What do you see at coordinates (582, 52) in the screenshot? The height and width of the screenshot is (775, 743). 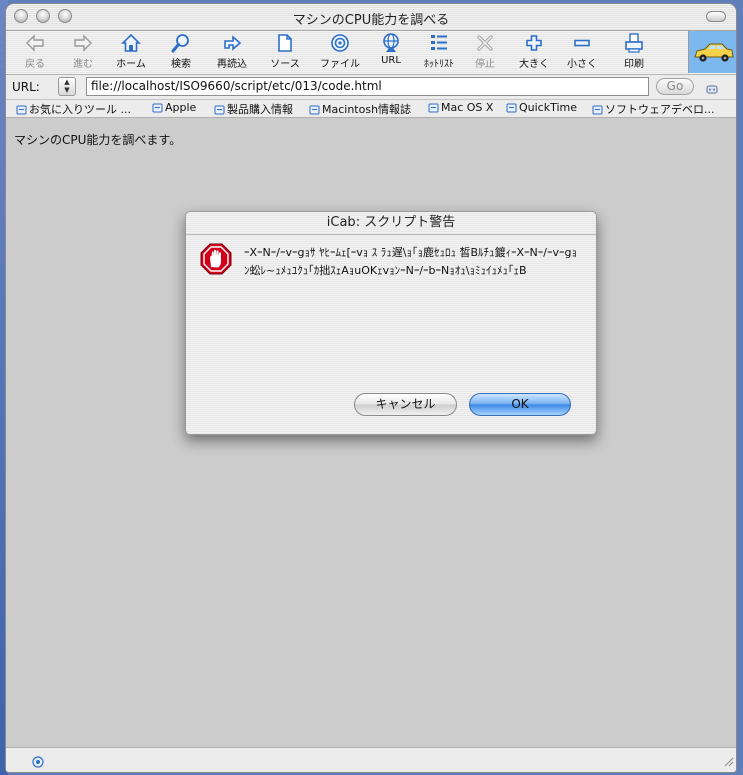 I see `smaller-text-button: 小さく` at bounding box center [582, 52].